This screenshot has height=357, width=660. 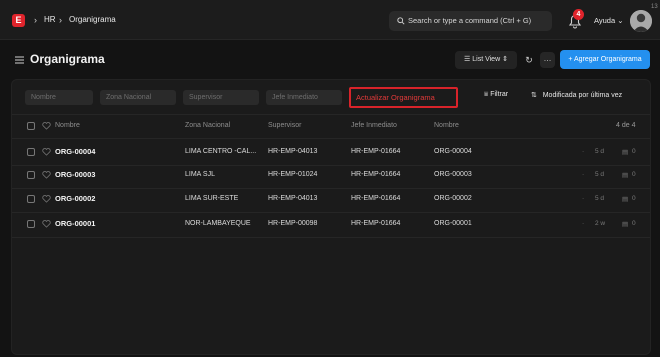 I want to click on row-nombre: ORG-00003, so click(x=453, y=174).